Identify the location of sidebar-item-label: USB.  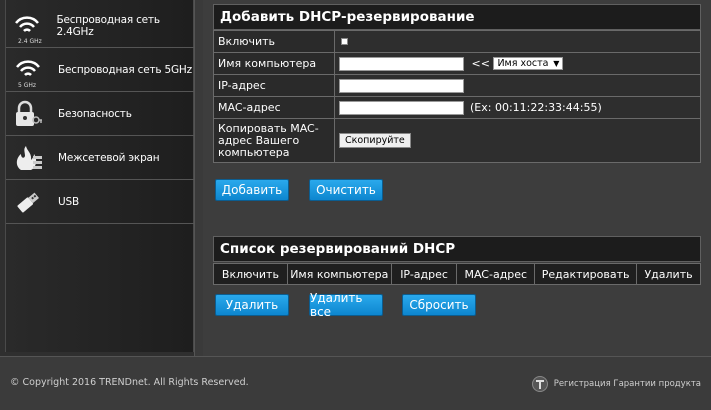
(68, 202).